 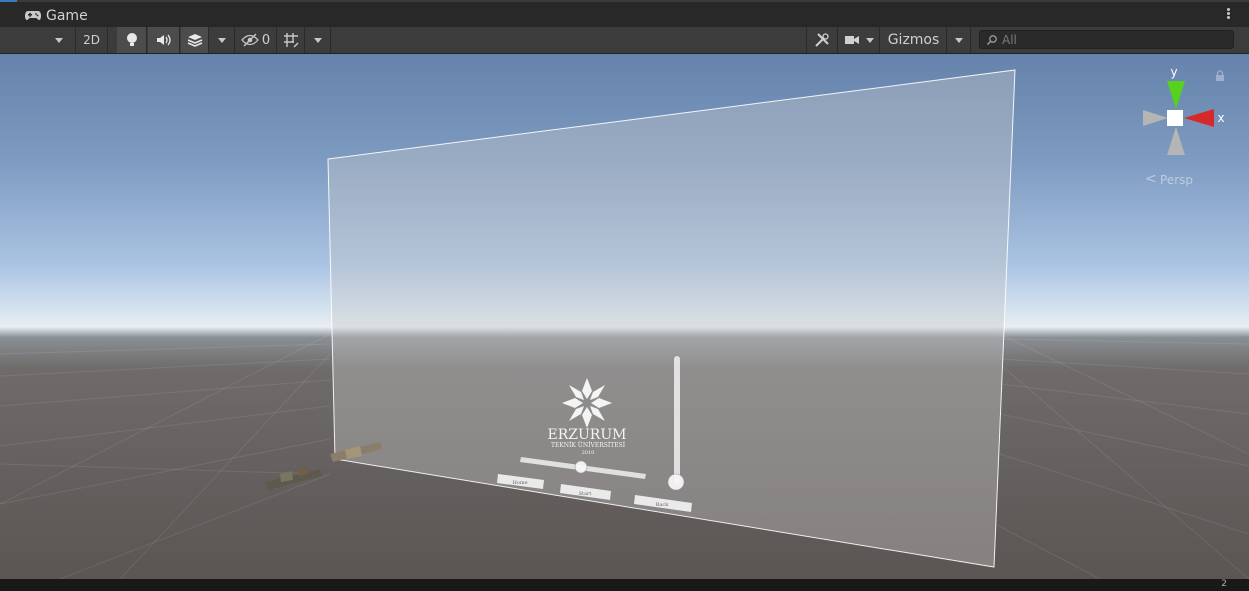 I want to click on camera-icon, so click(x=851, y=40).